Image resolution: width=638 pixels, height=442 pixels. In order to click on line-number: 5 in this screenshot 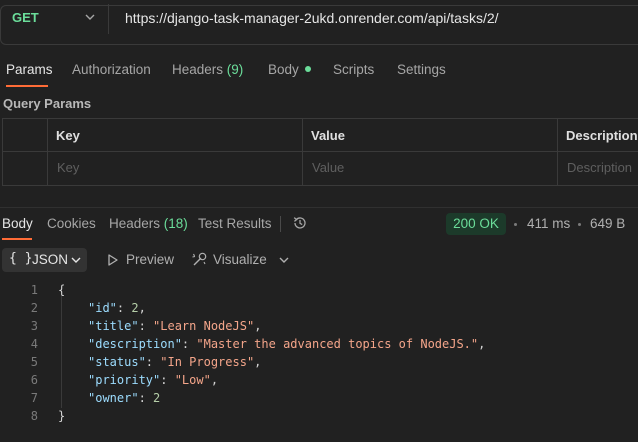, I will do `click(34, 362)`.